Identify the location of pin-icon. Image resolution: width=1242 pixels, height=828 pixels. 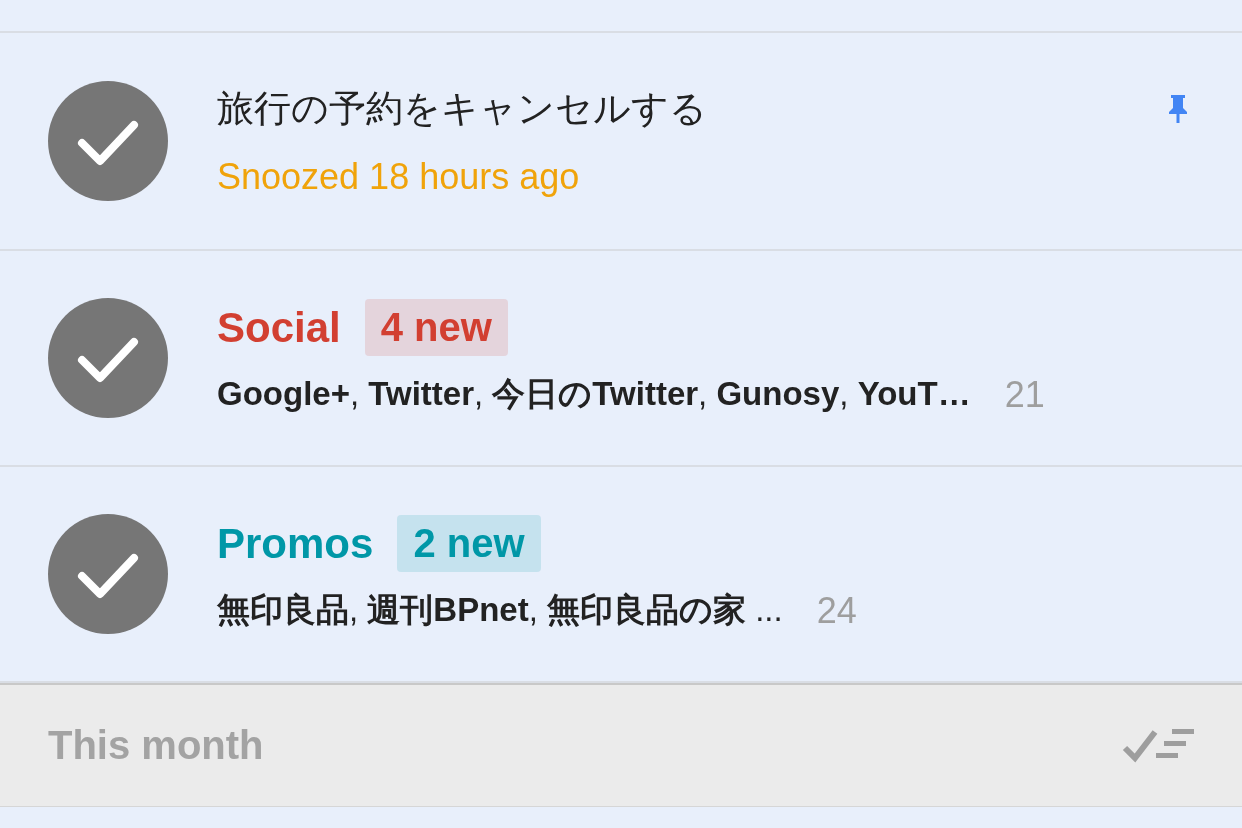
(1178, 109).